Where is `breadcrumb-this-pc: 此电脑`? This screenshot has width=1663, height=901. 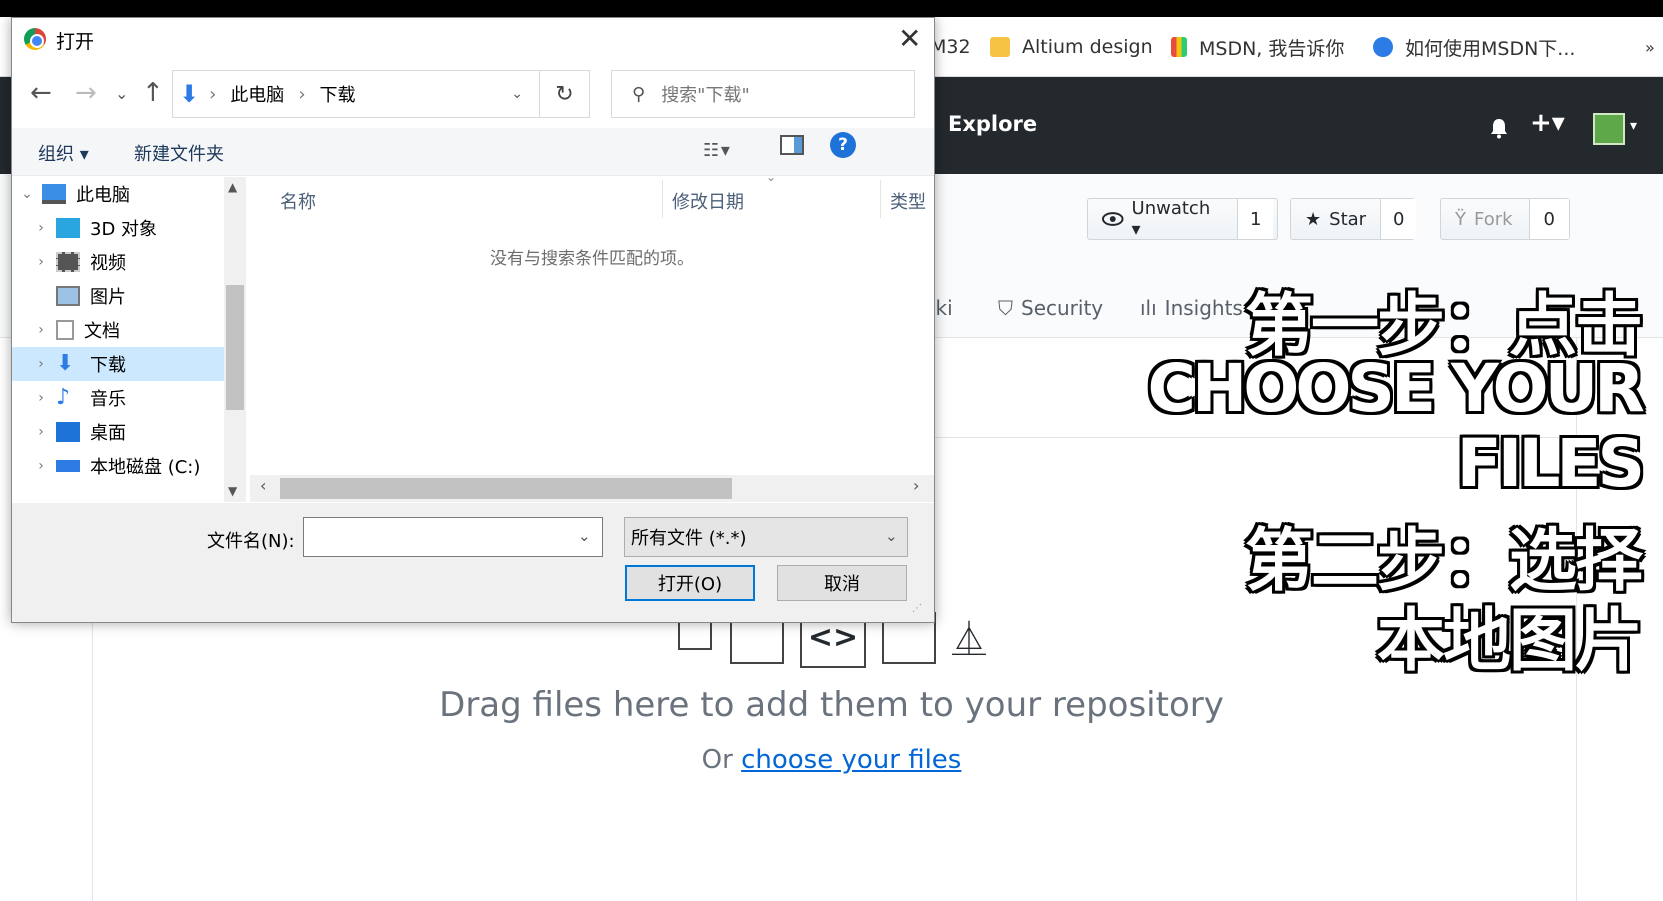
breadcrumb-this-pc: 此电脑 is located at coordinates (257, 94).